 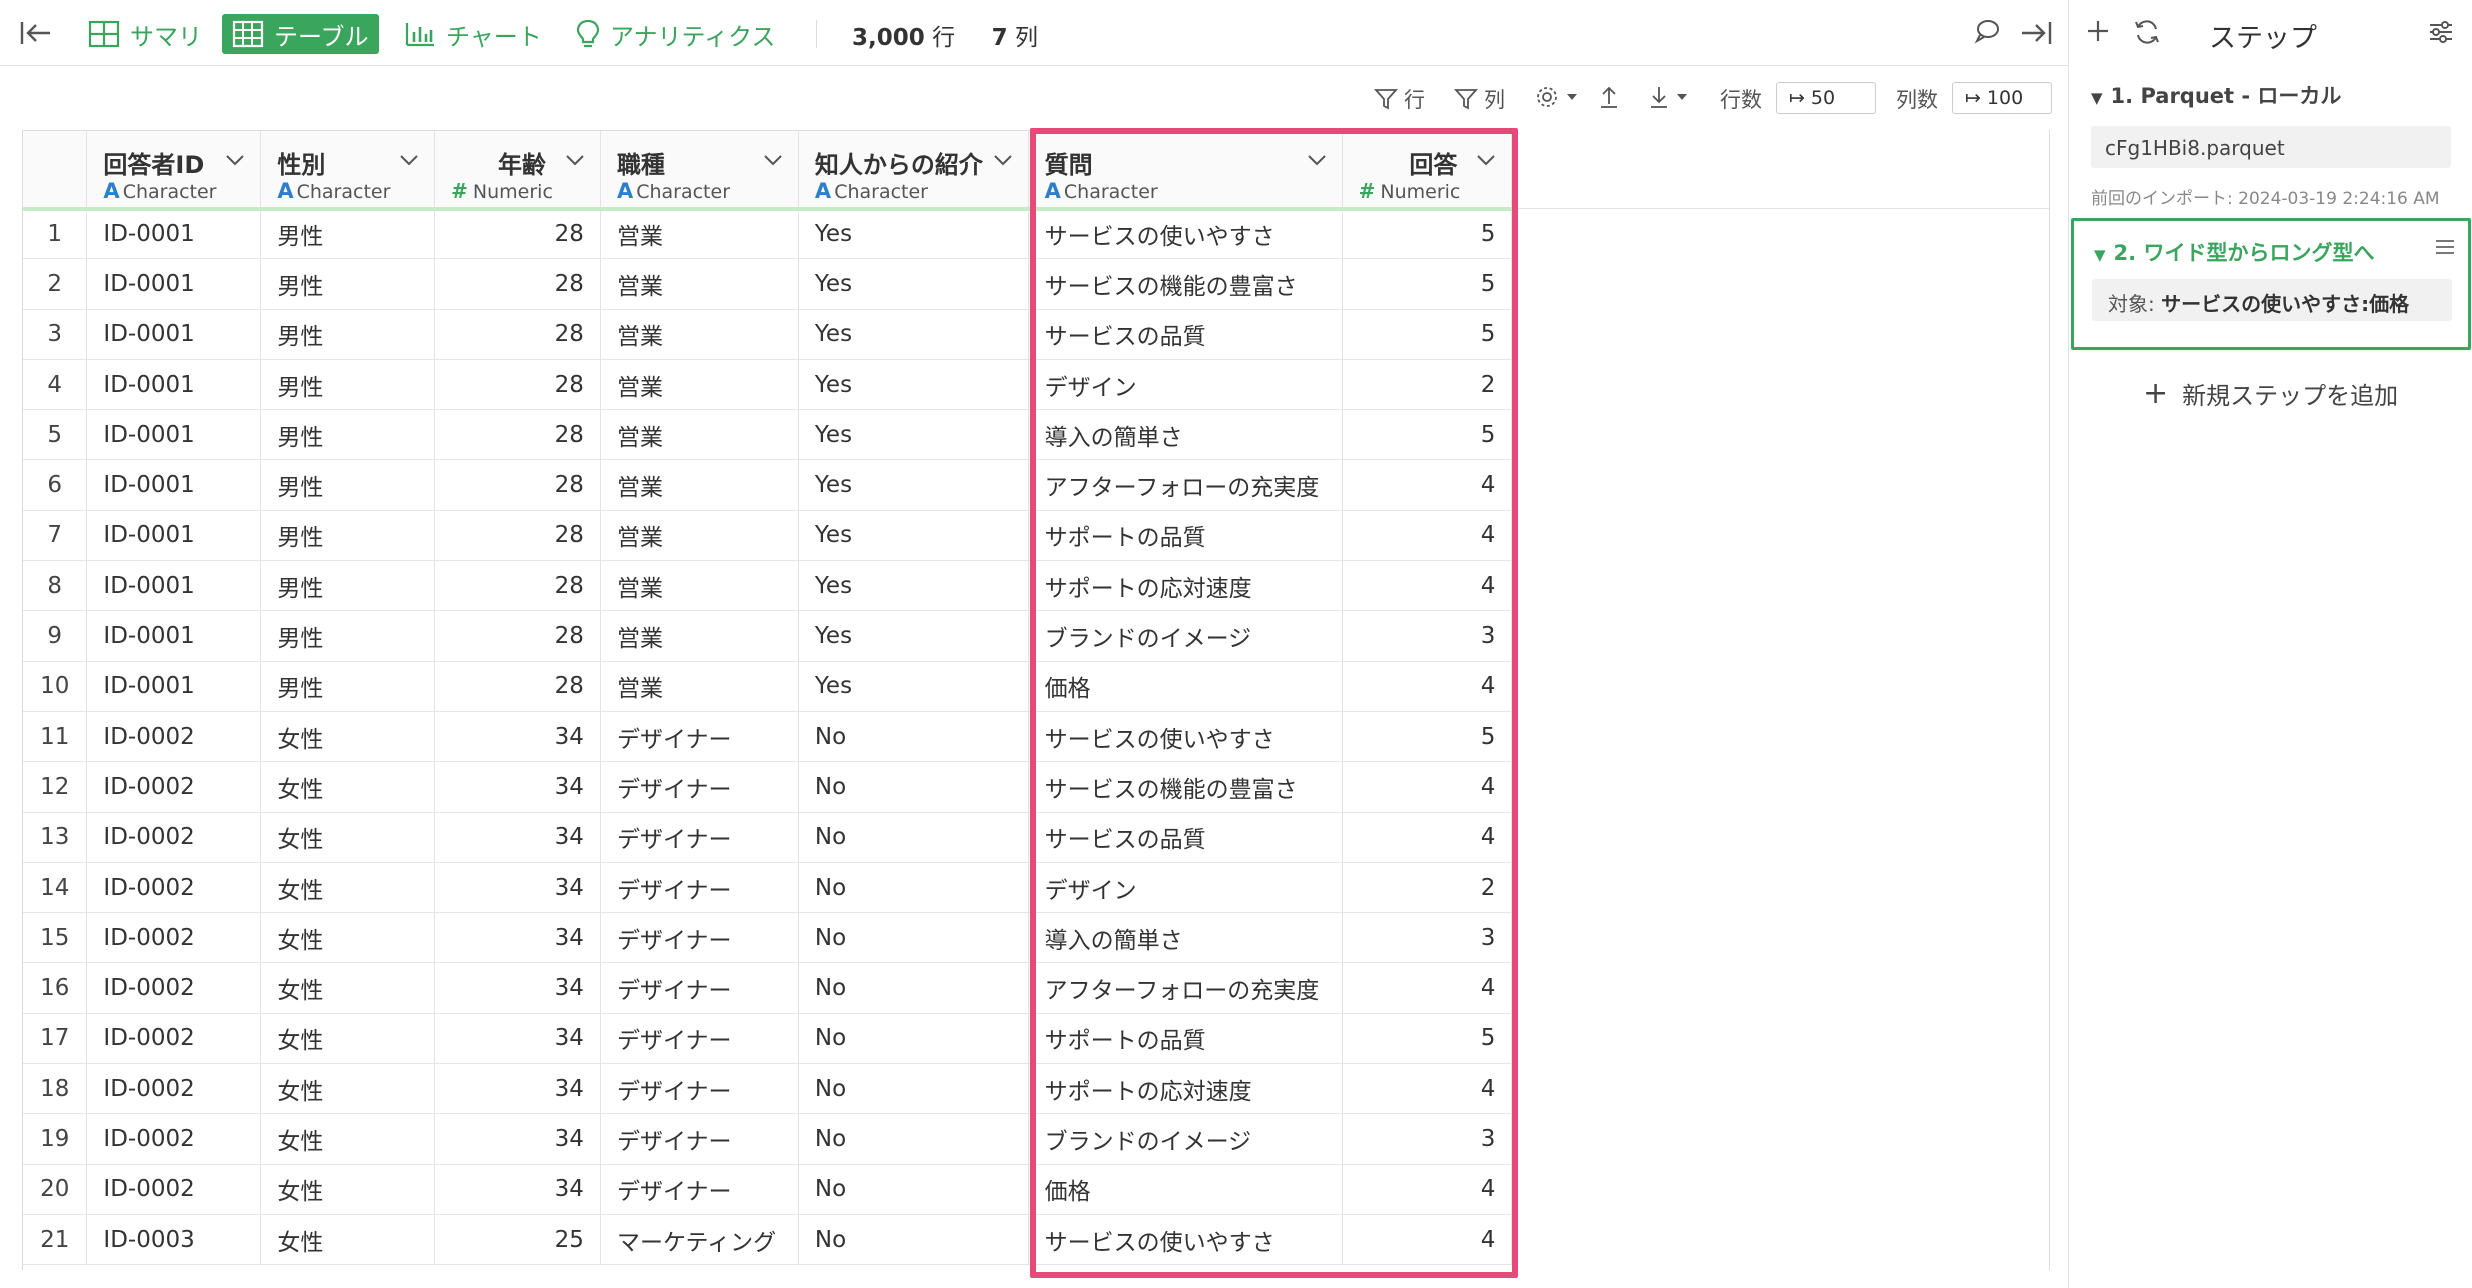 I want to click on table-row: 21 ID-0003 女性 25 マーケティング No サービスの使いやすさ 4, so click(x=1036, y=1240).